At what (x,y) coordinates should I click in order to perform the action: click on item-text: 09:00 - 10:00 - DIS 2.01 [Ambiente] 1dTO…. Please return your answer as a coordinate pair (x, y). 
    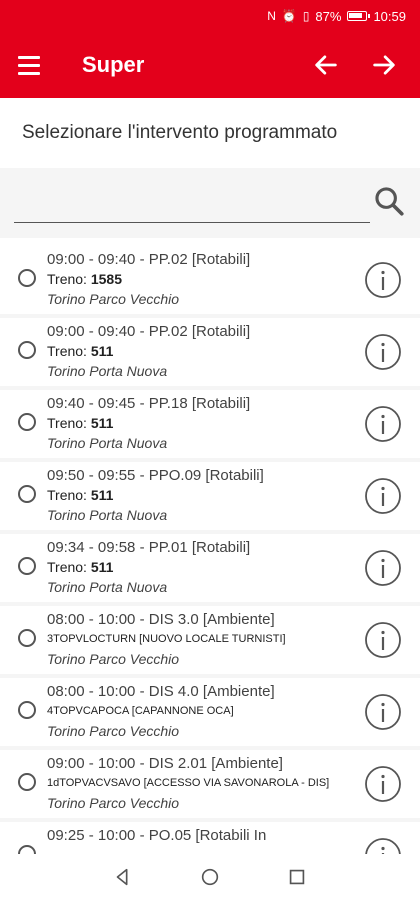
    Looking at the image, I should click on (203, 783).